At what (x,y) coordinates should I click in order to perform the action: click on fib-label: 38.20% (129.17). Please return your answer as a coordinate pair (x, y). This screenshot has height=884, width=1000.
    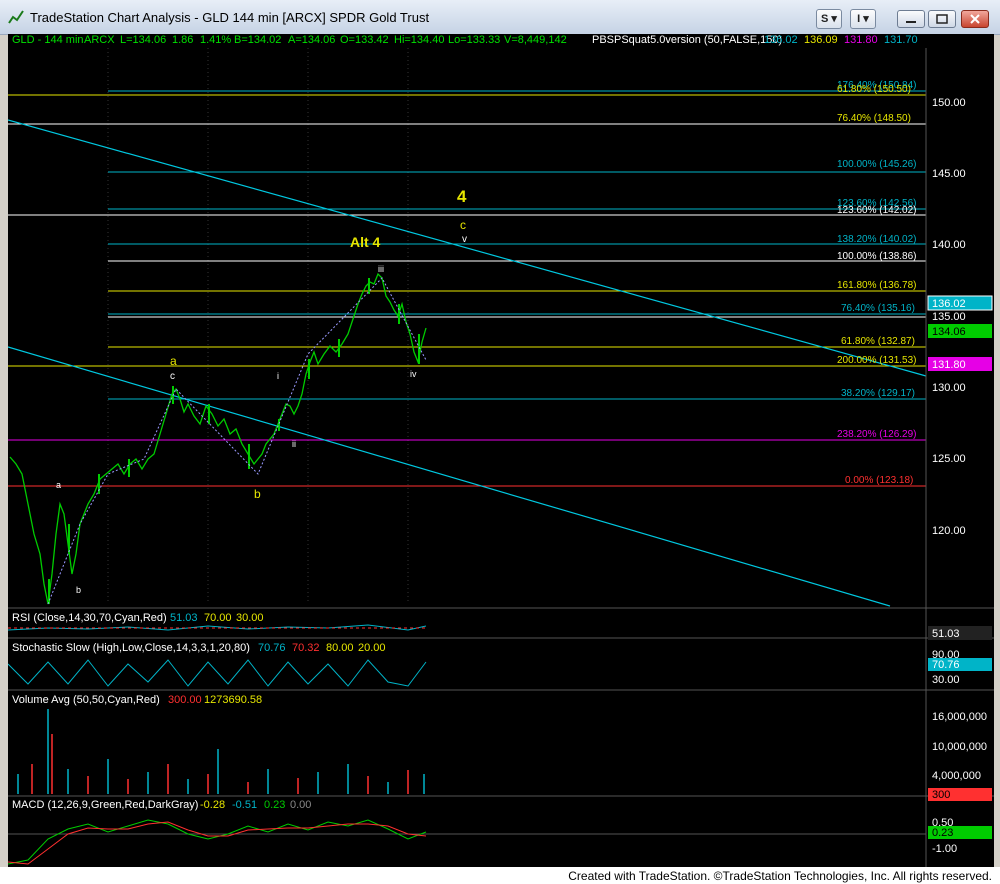
    Looking at the image, I should click on (878, 393).